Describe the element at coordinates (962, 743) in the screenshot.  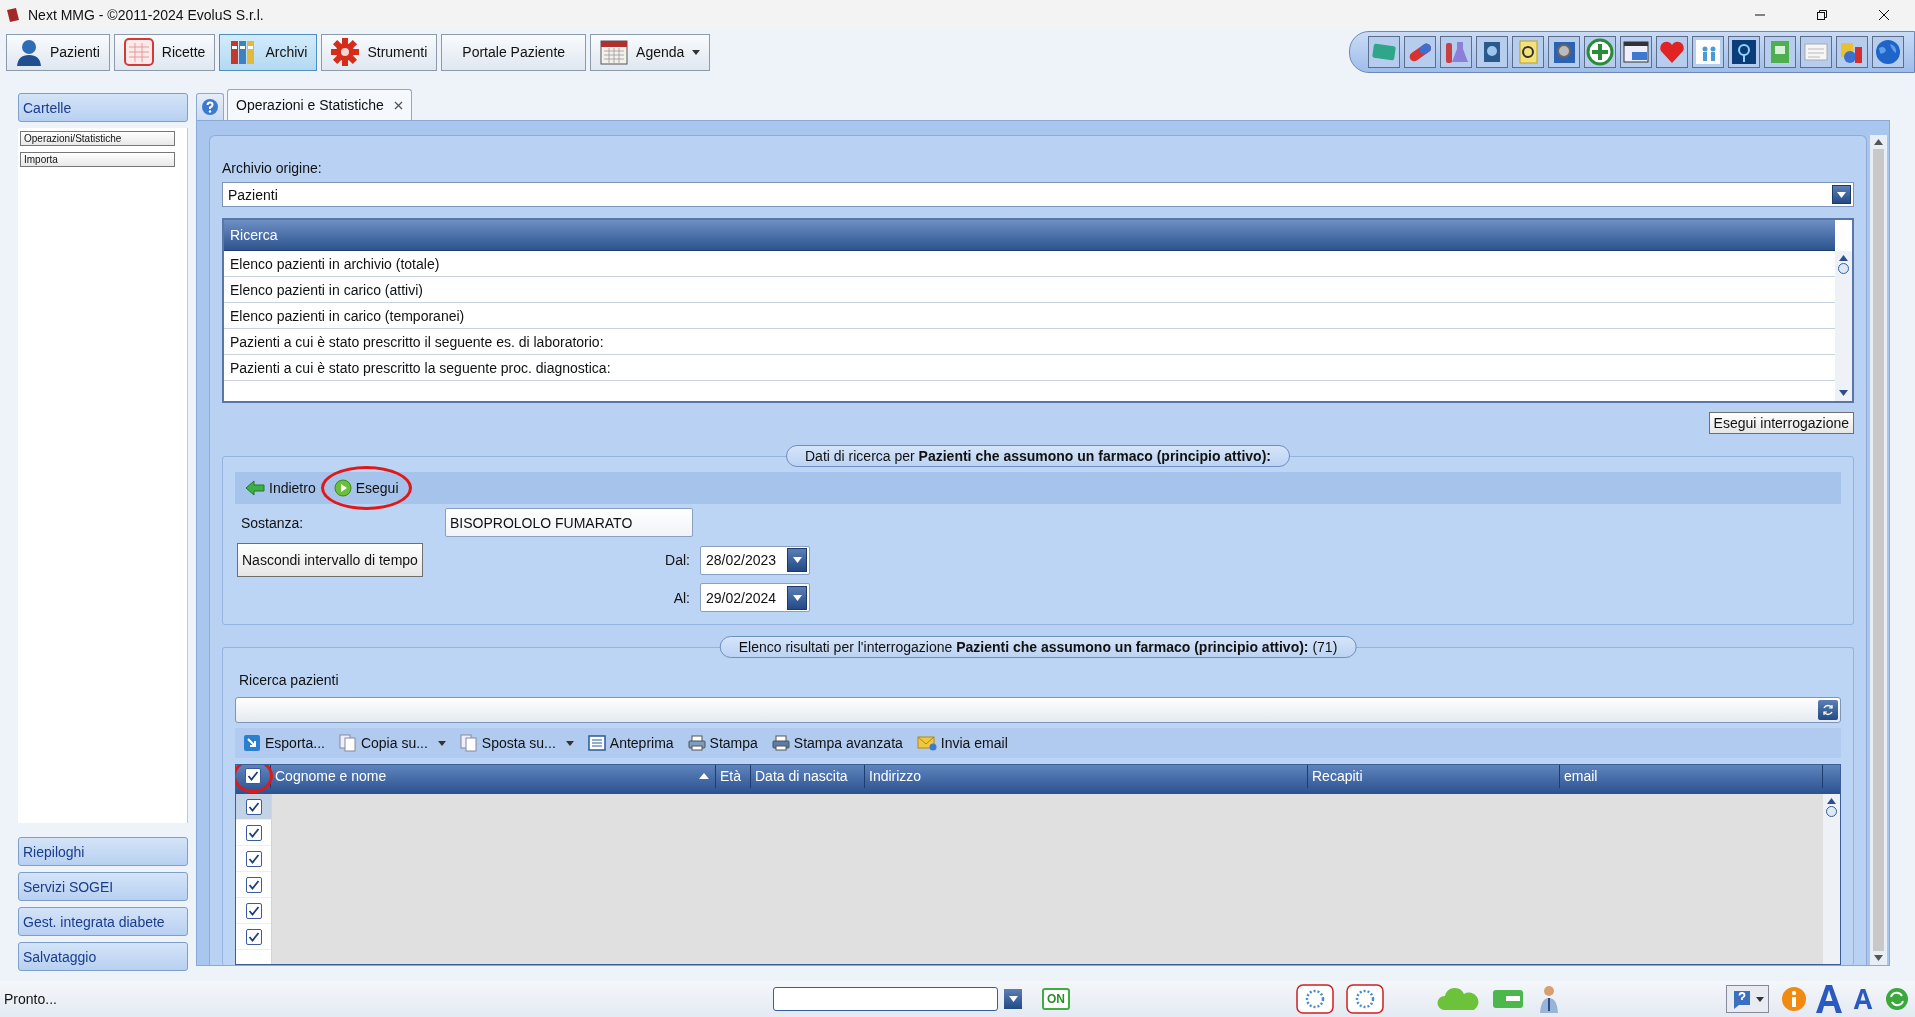
I see `toolbar-button: Invia email` at that location.